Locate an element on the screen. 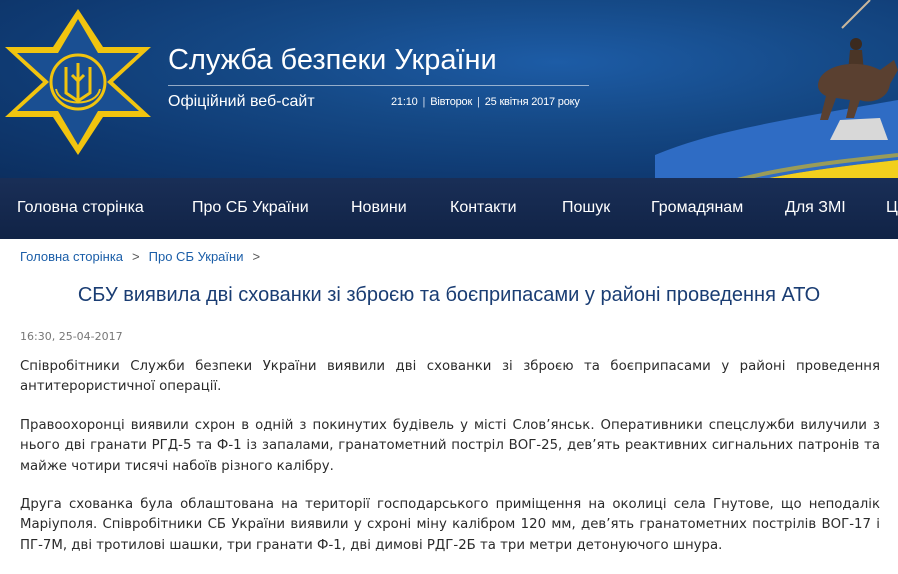 The image size is (898, 574). breadcrumb: Головна сторінка > Про СБ України > is located at coordinates (144, 256).